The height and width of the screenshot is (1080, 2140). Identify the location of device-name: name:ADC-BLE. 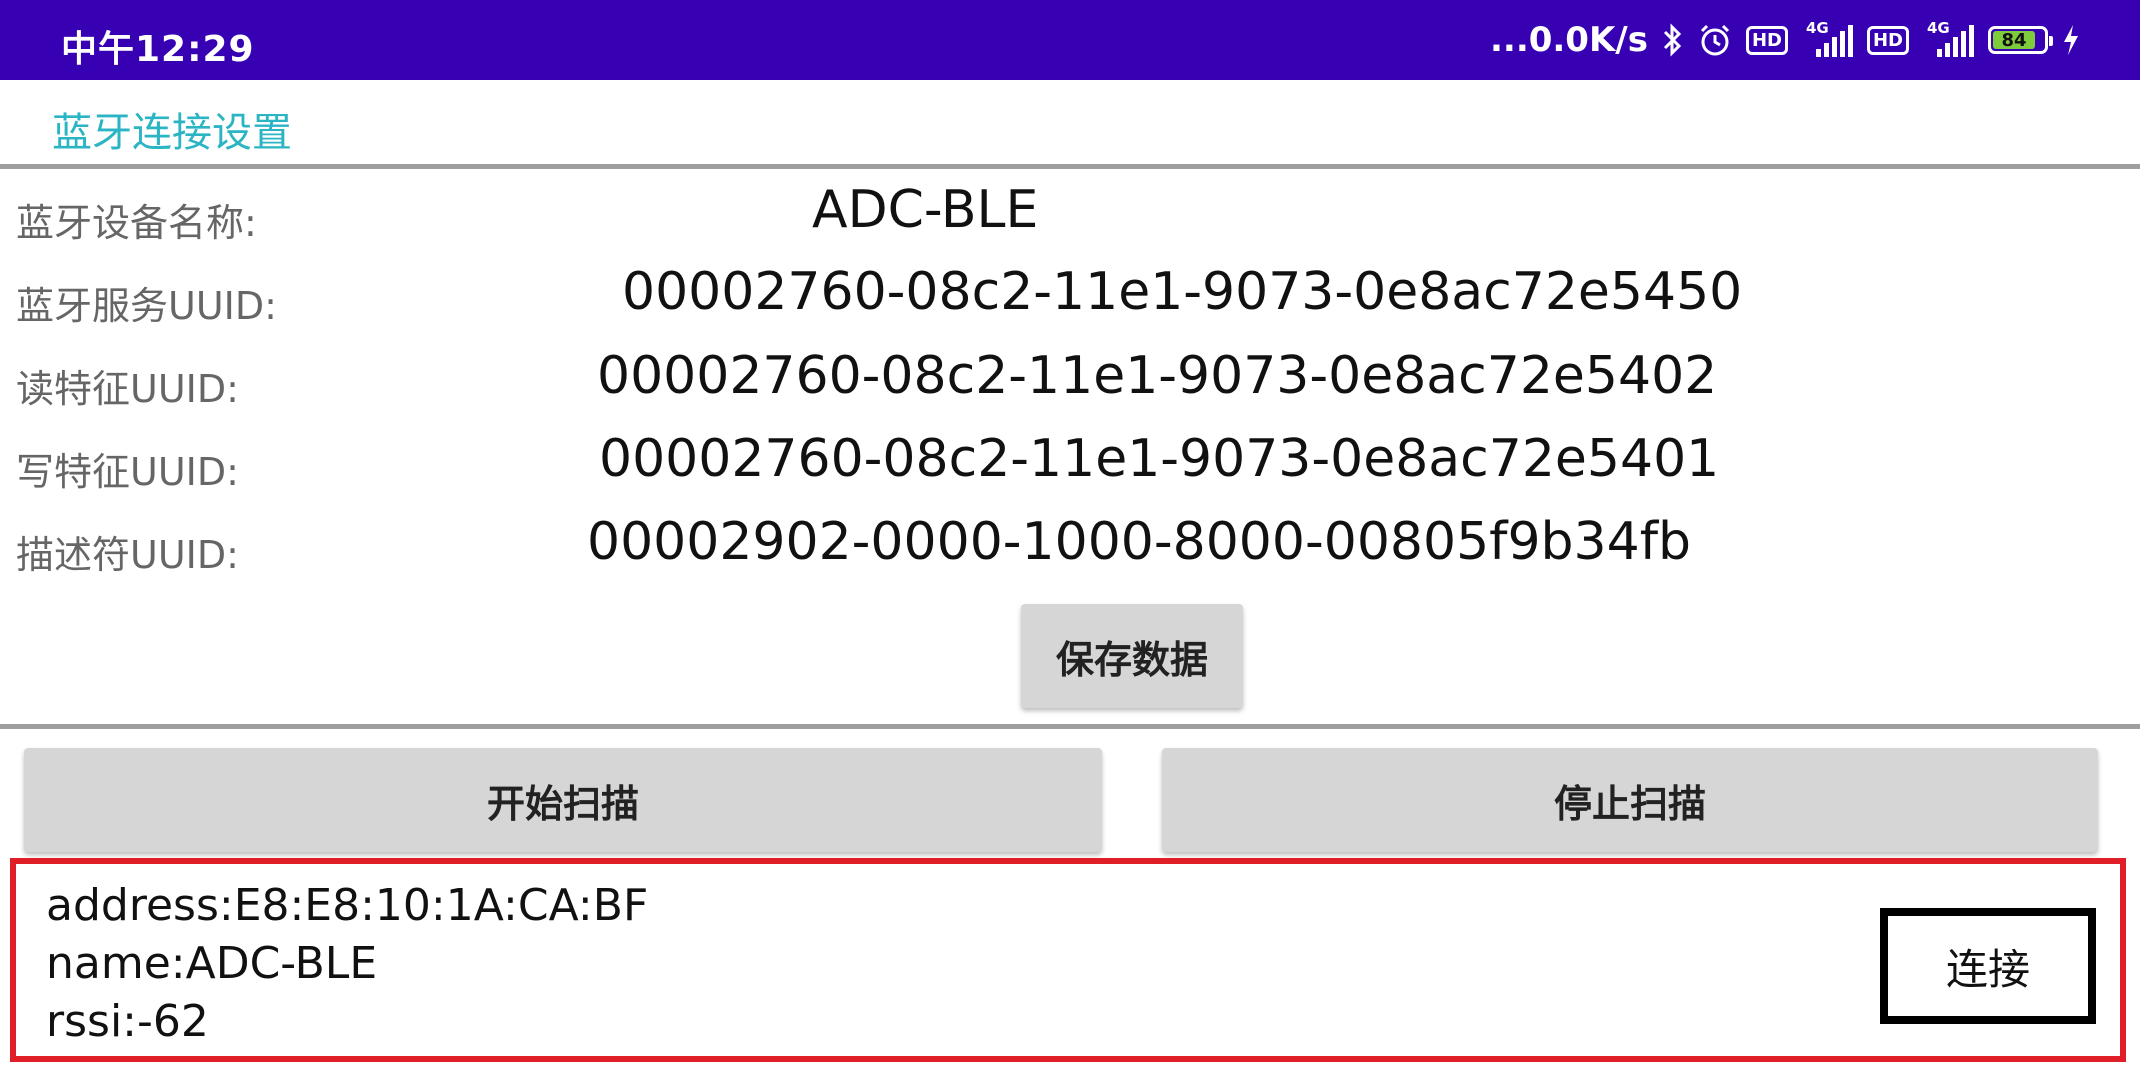
(212, 963).